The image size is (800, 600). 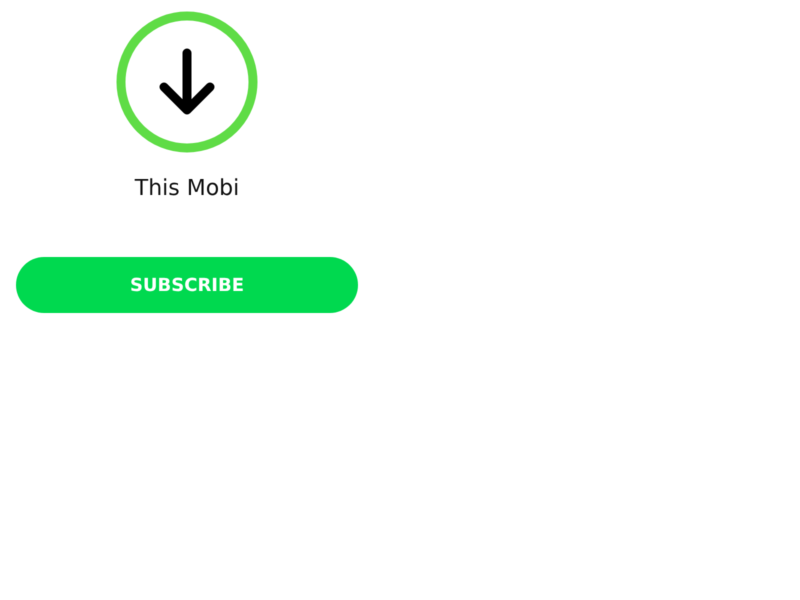 I want to click on download-icon, so click(x=187, y=82).